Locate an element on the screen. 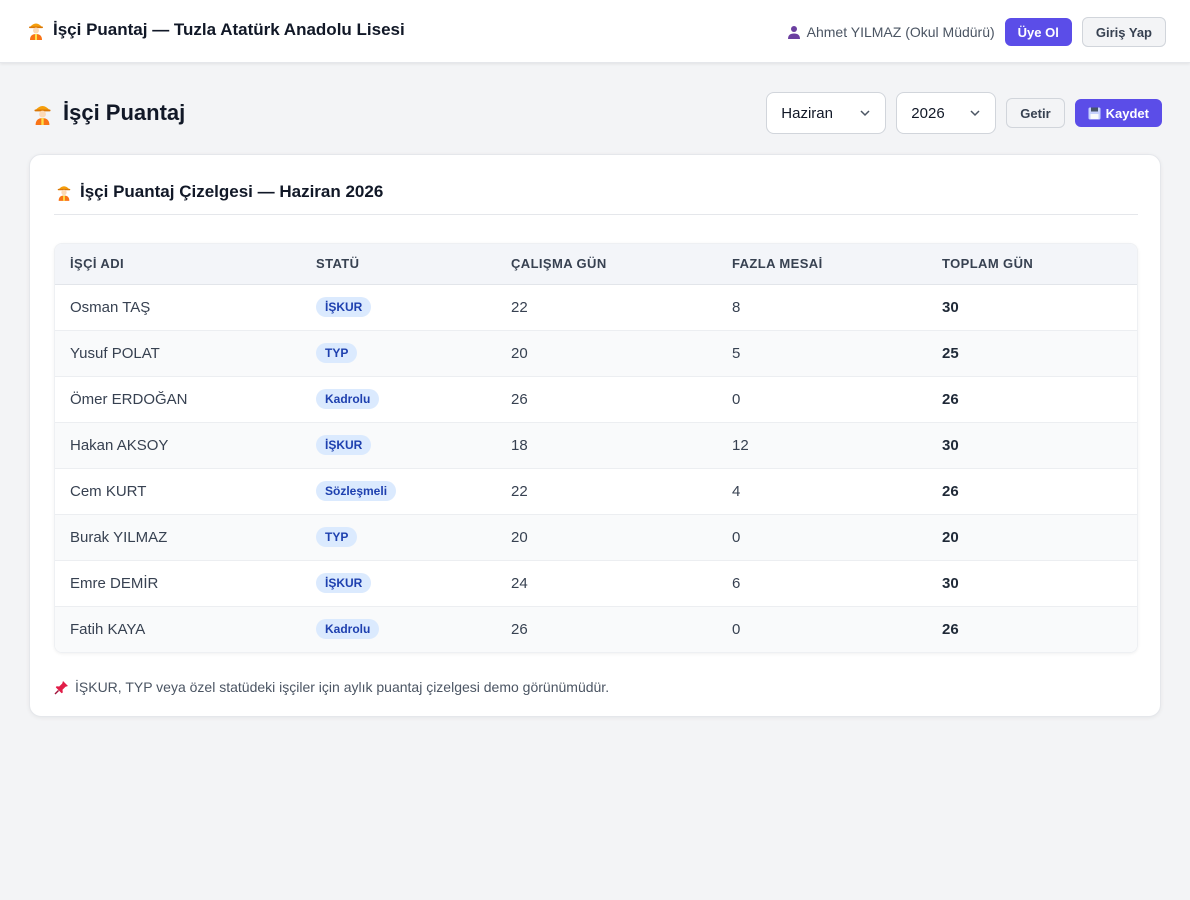 This screenshot has width=1190, height=900. worker-name: Ömer ERDOĞAN is located at coordinates (178, 399).